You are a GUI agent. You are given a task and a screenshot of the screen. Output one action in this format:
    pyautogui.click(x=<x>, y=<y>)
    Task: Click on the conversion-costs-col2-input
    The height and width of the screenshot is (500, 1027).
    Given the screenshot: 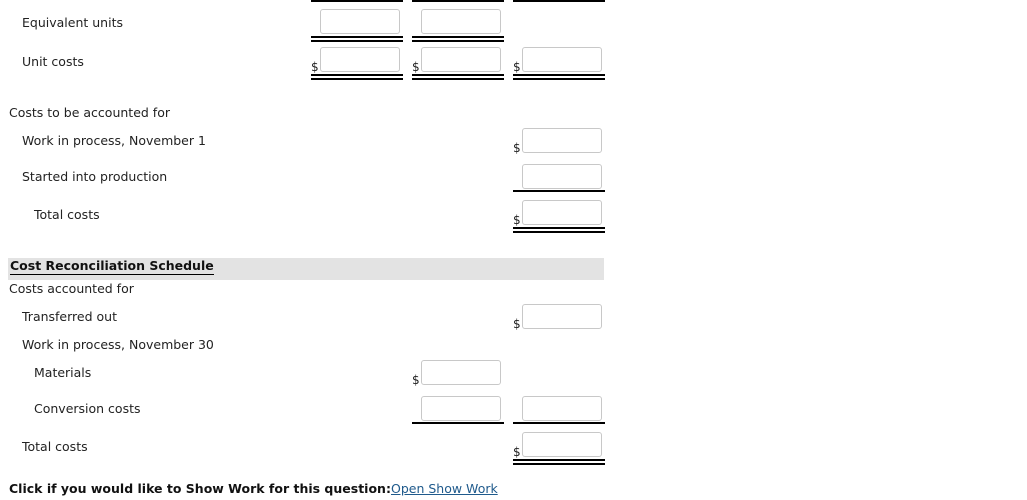 What is the action you would take?
    pyautogui.click(x=461, y=408)
    